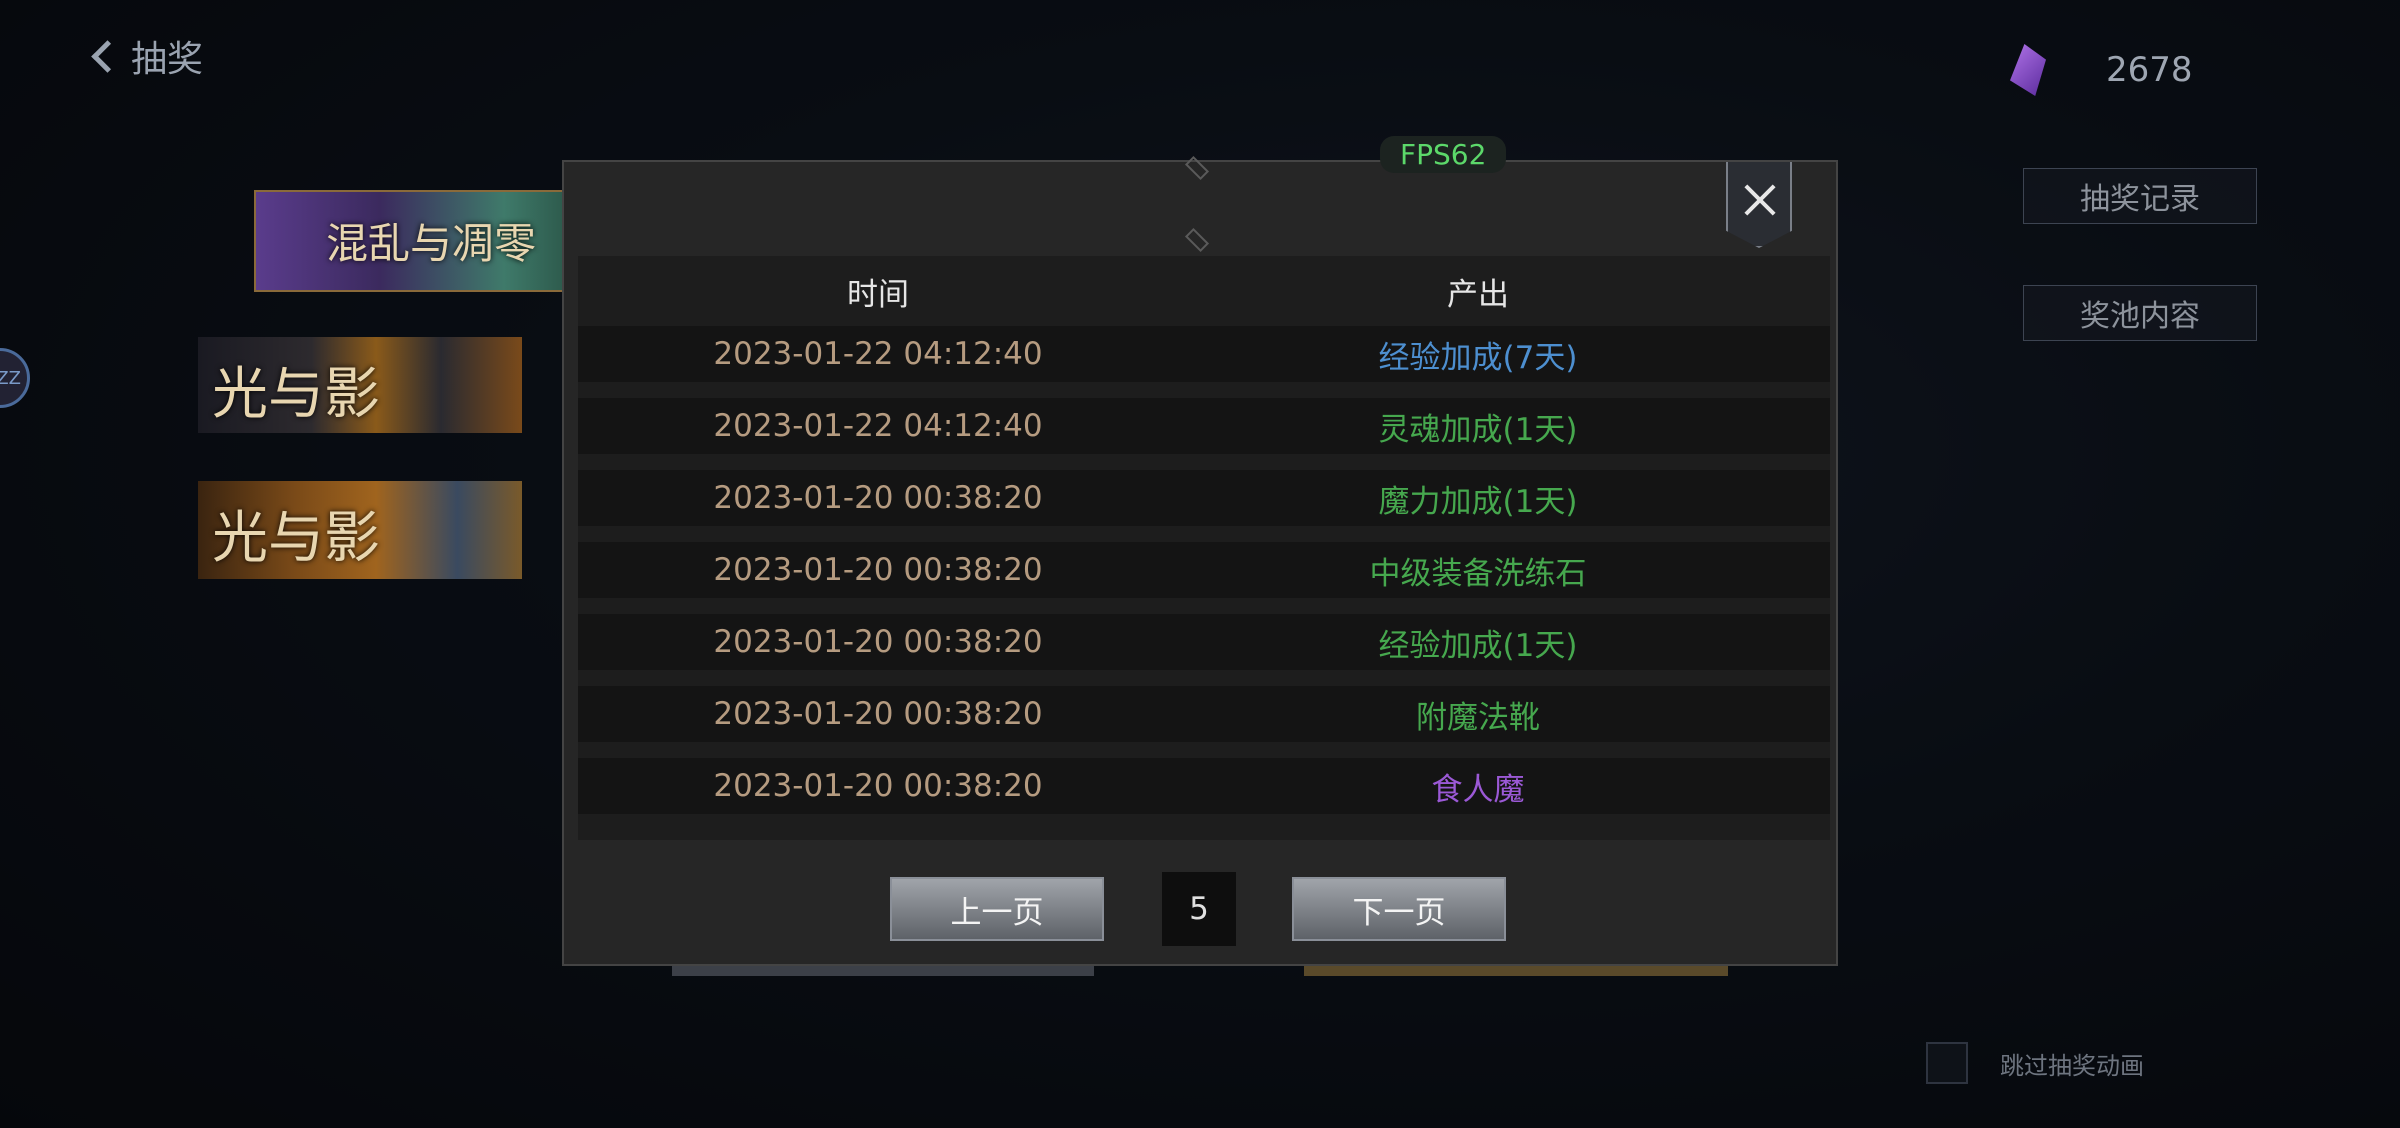 The width and height of the screenshot is (2400, 1128). Describe the element at coordinates (1947, 1063) in the screenshot. I see `skip-checkbox` at that location.